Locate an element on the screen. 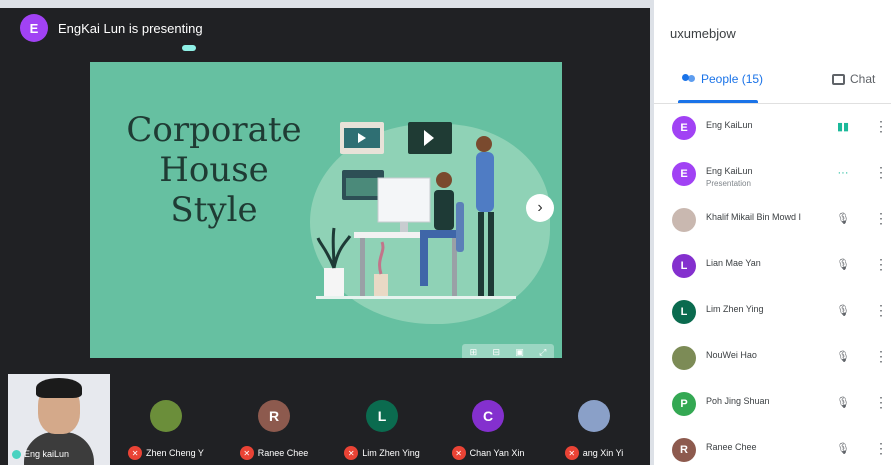  participant-avatar: R is located at coordinates (274, 416).